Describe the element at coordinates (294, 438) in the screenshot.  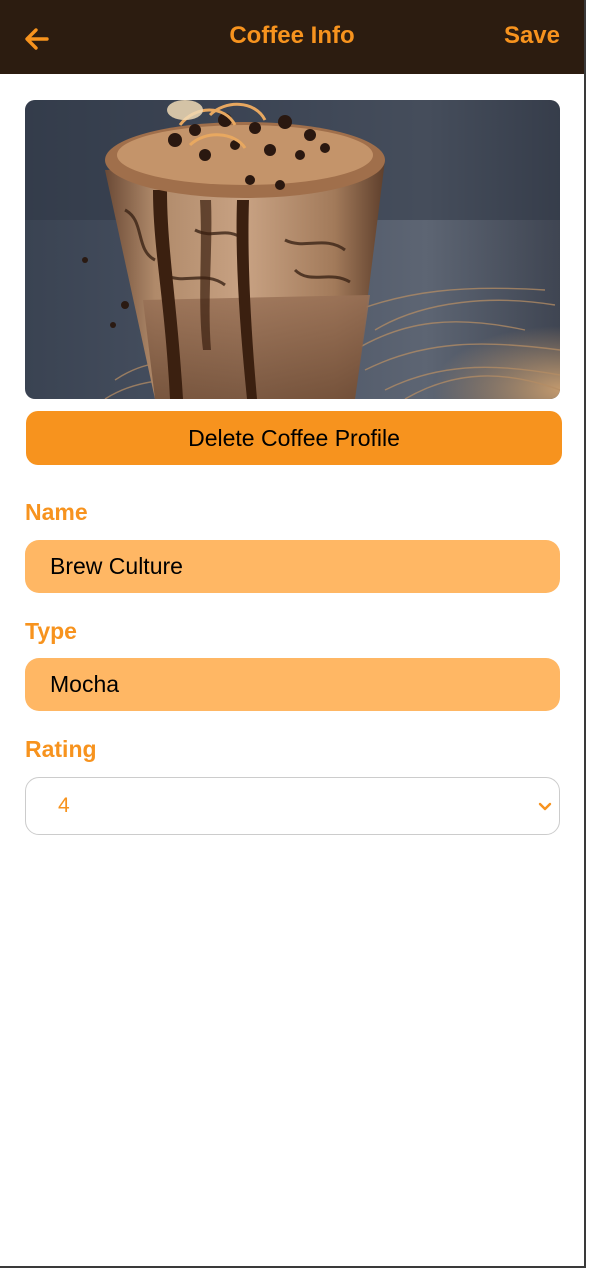
I see `delete-coffee-button: Delete Coffee Profile` at that location.